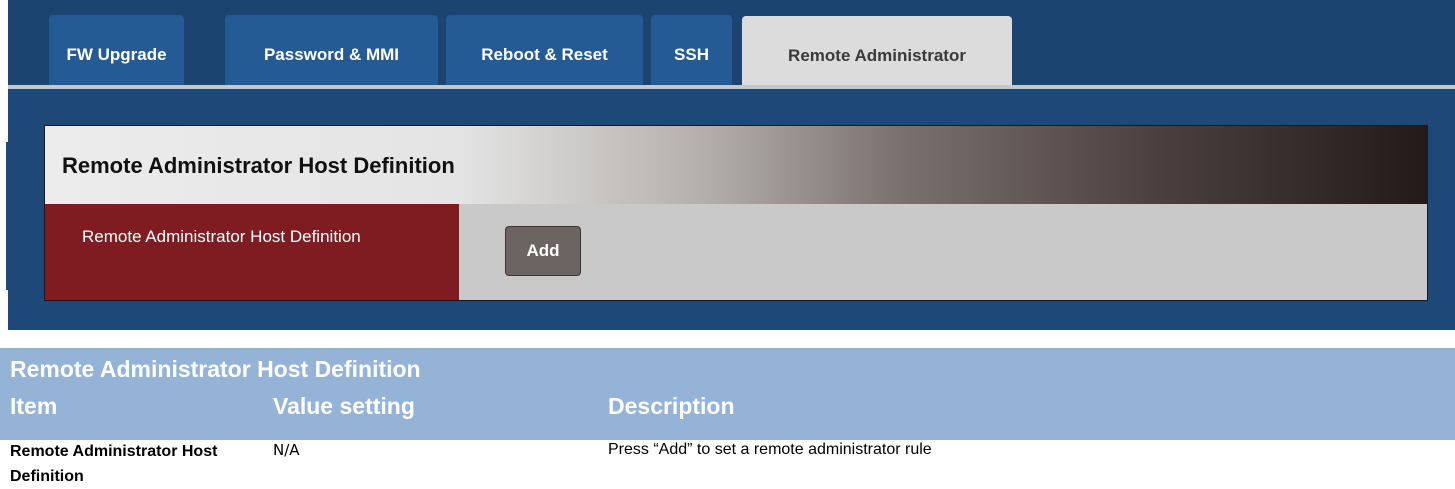  I want to click on column-header-value: Value setting, so click(344, 406).